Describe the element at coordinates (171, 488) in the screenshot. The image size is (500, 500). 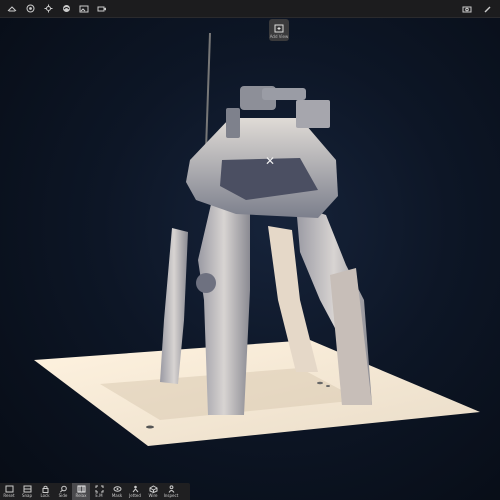
I see `inspect-icon` at that location.